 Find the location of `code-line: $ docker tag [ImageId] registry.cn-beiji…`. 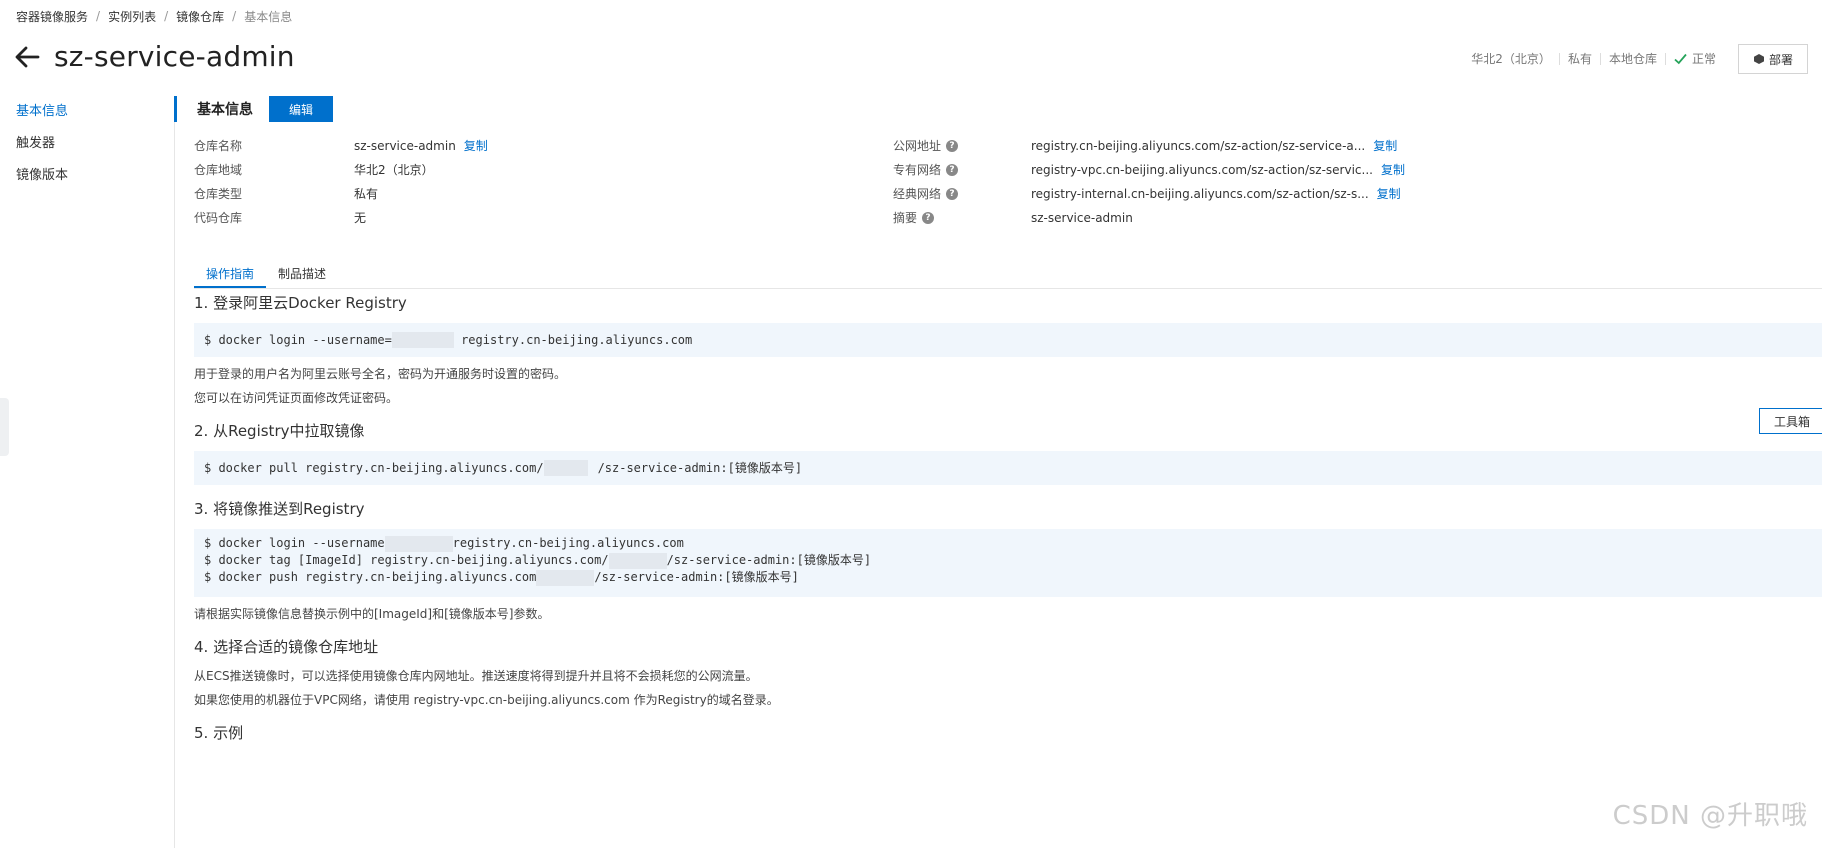

code-line: $ docker tag [ImageId] registry.cn-beiji… is located at coordinates (1008, 560).